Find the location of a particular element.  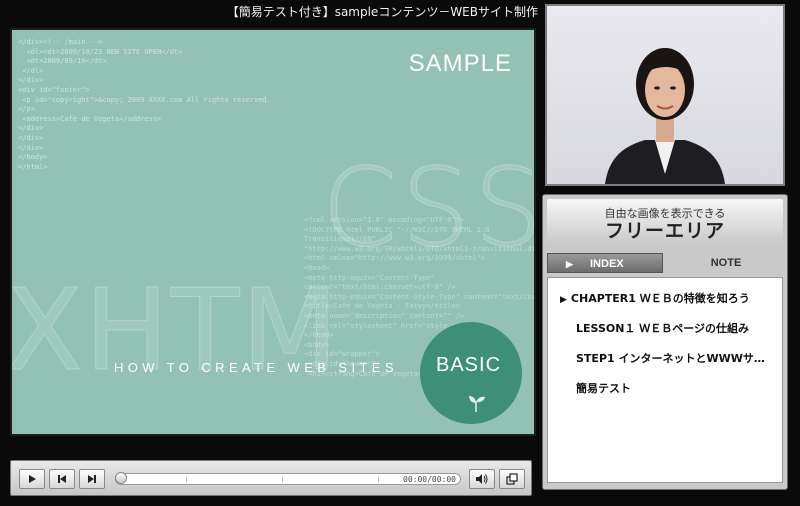

tab-bar: ▶ INDEX NOTE is located at coordinates (665, 264).